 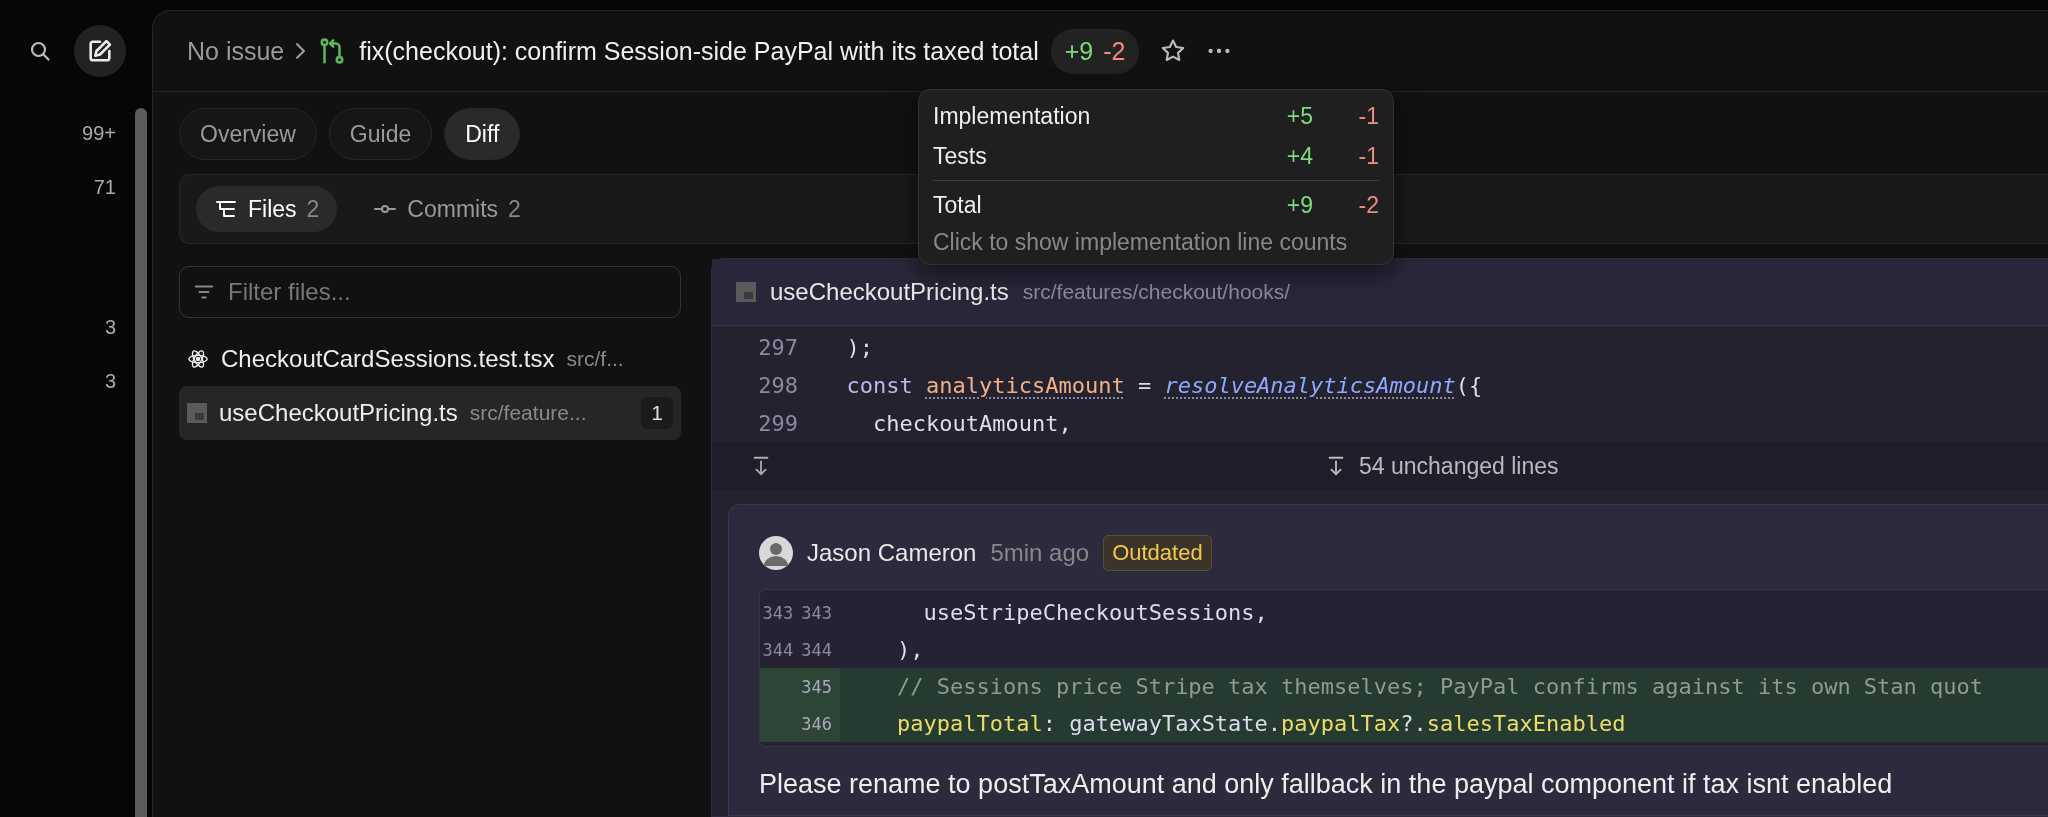 I want to click on code-line: paypalTotal: gatewayTaxState.paypalTax?.salesTaxEnabled, so click(x=1260, y=723).